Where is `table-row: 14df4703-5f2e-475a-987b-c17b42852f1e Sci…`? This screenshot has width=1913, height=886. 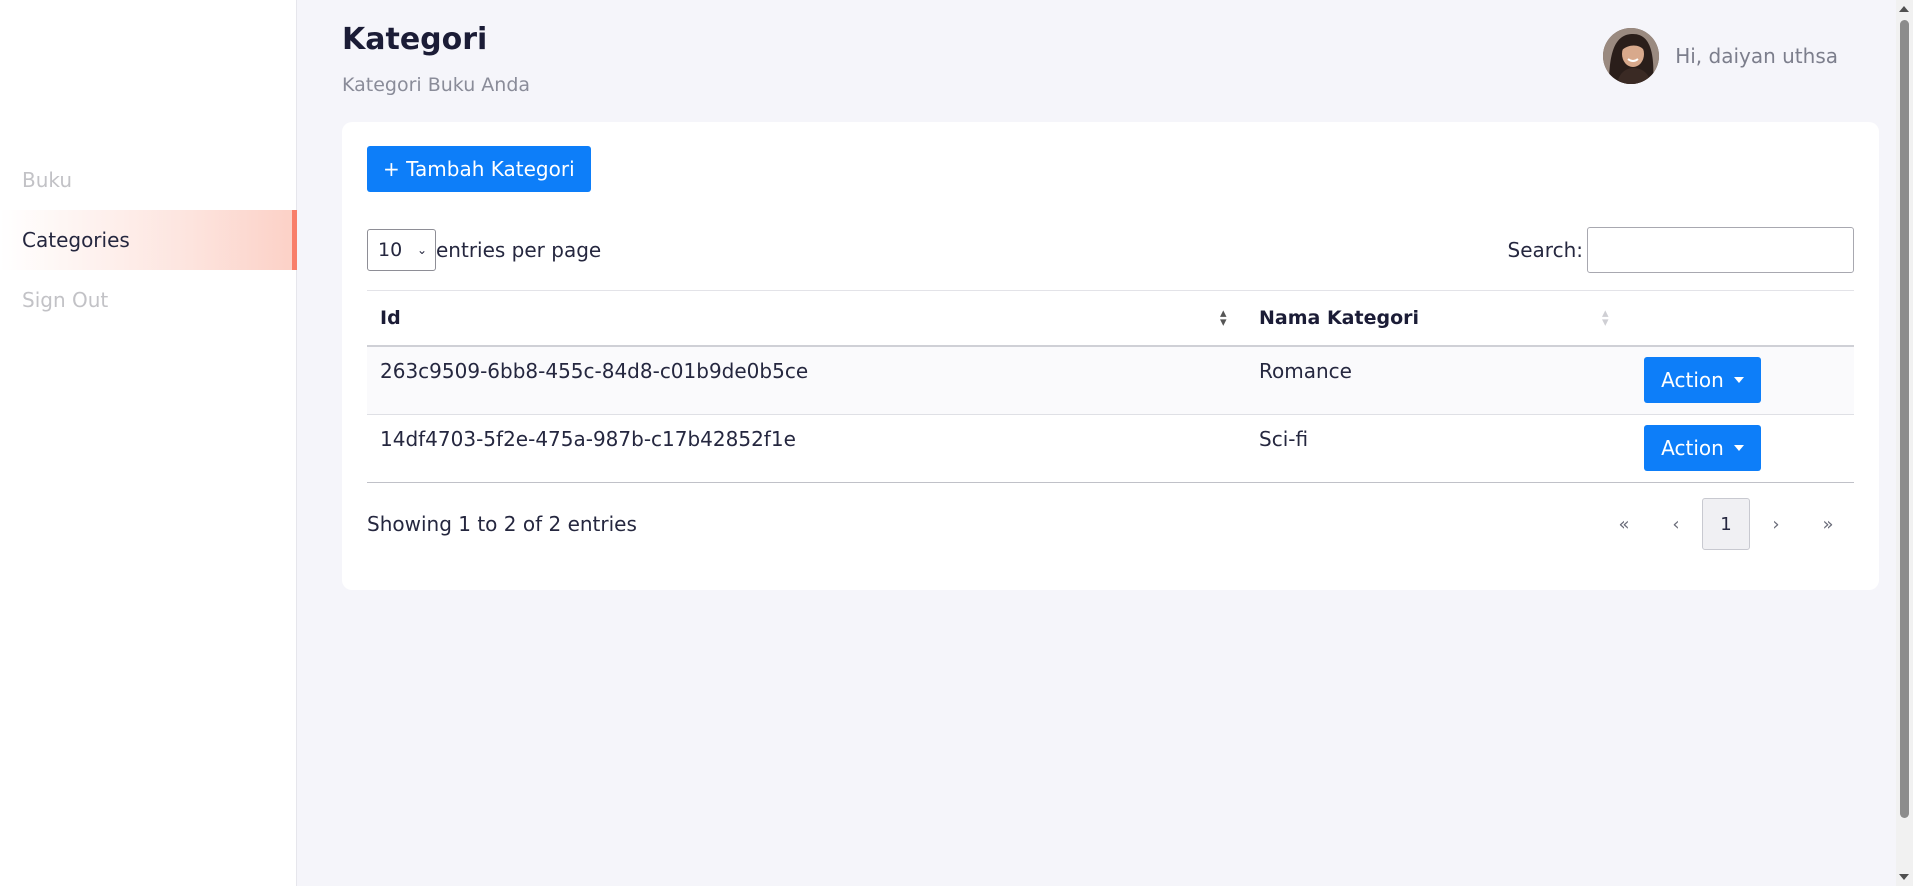 table-row: 14df4703-5f2e-475a-987b-c17b42852f1e Sci… is located at coordinates (1110, 449).